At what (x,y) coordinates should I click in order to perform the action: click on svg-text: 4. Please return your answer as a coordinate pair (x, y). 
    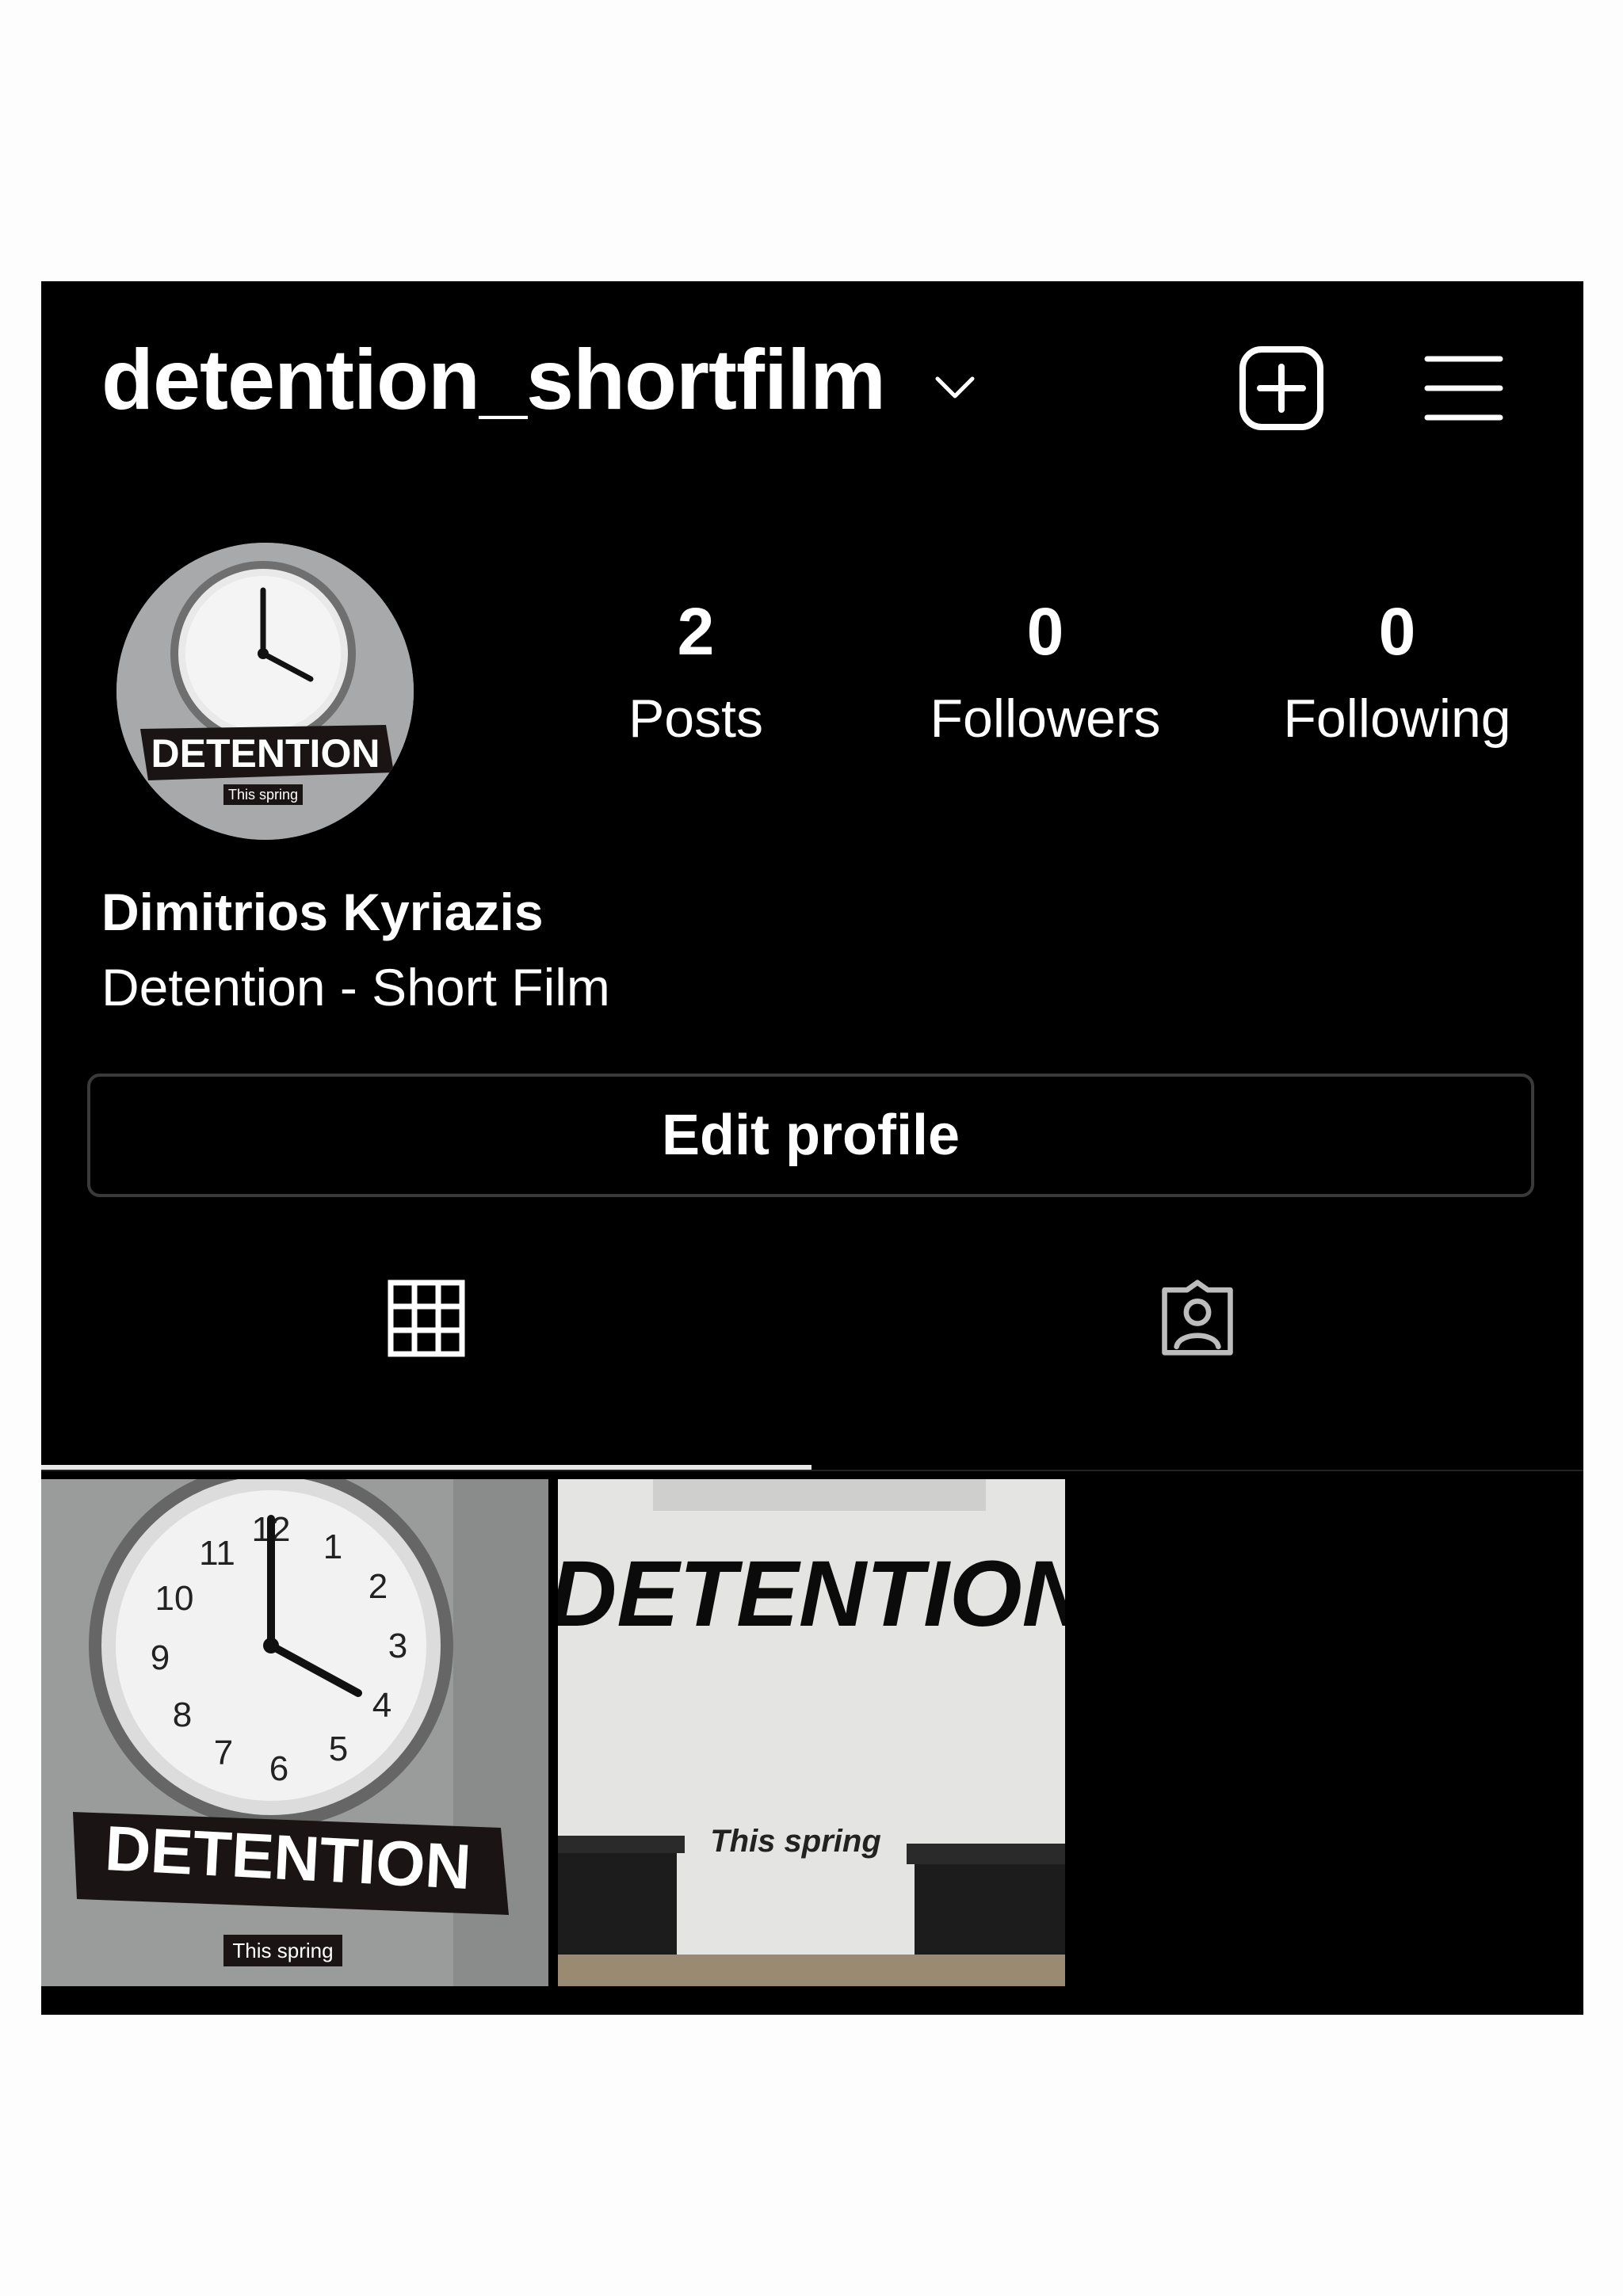
    Looking at the image, I should click on (382, 1705).